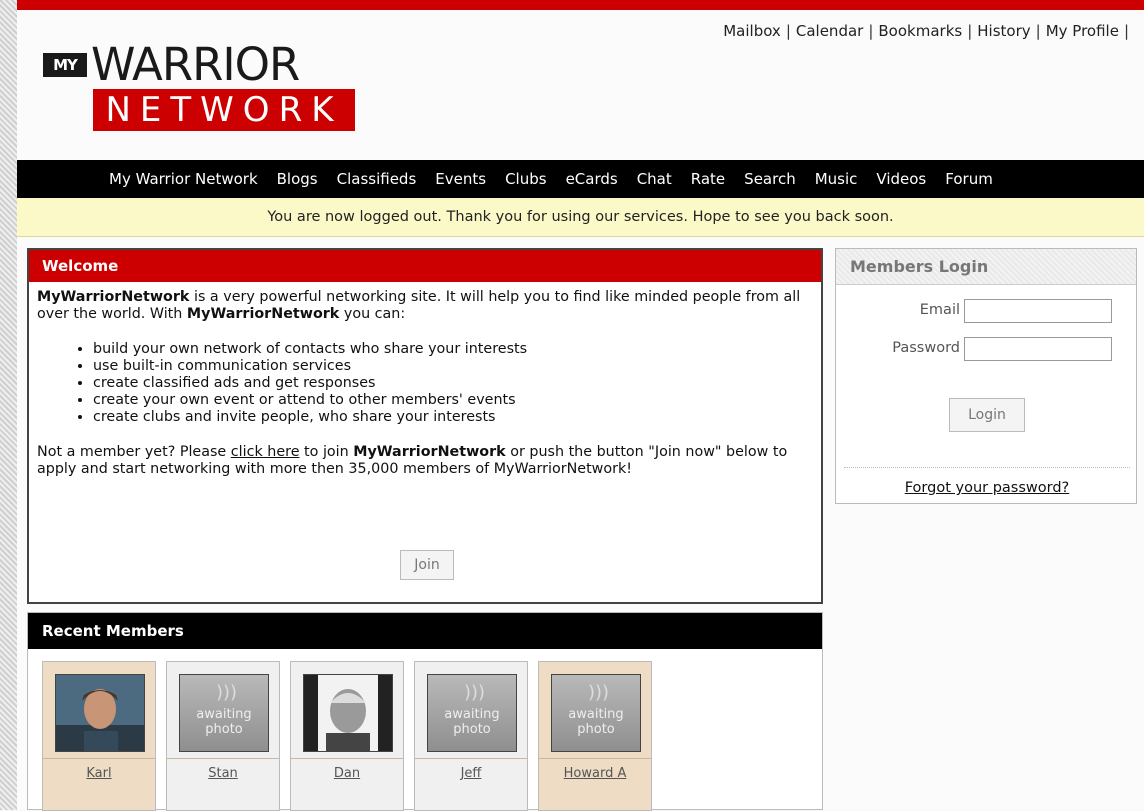 This screenshot has height=811, width=1144. What do you see at coordinates (920, 31) in the screenshot?
I see `toplink-bookmarks: Bookmarks` at bounding box center [920, 31].